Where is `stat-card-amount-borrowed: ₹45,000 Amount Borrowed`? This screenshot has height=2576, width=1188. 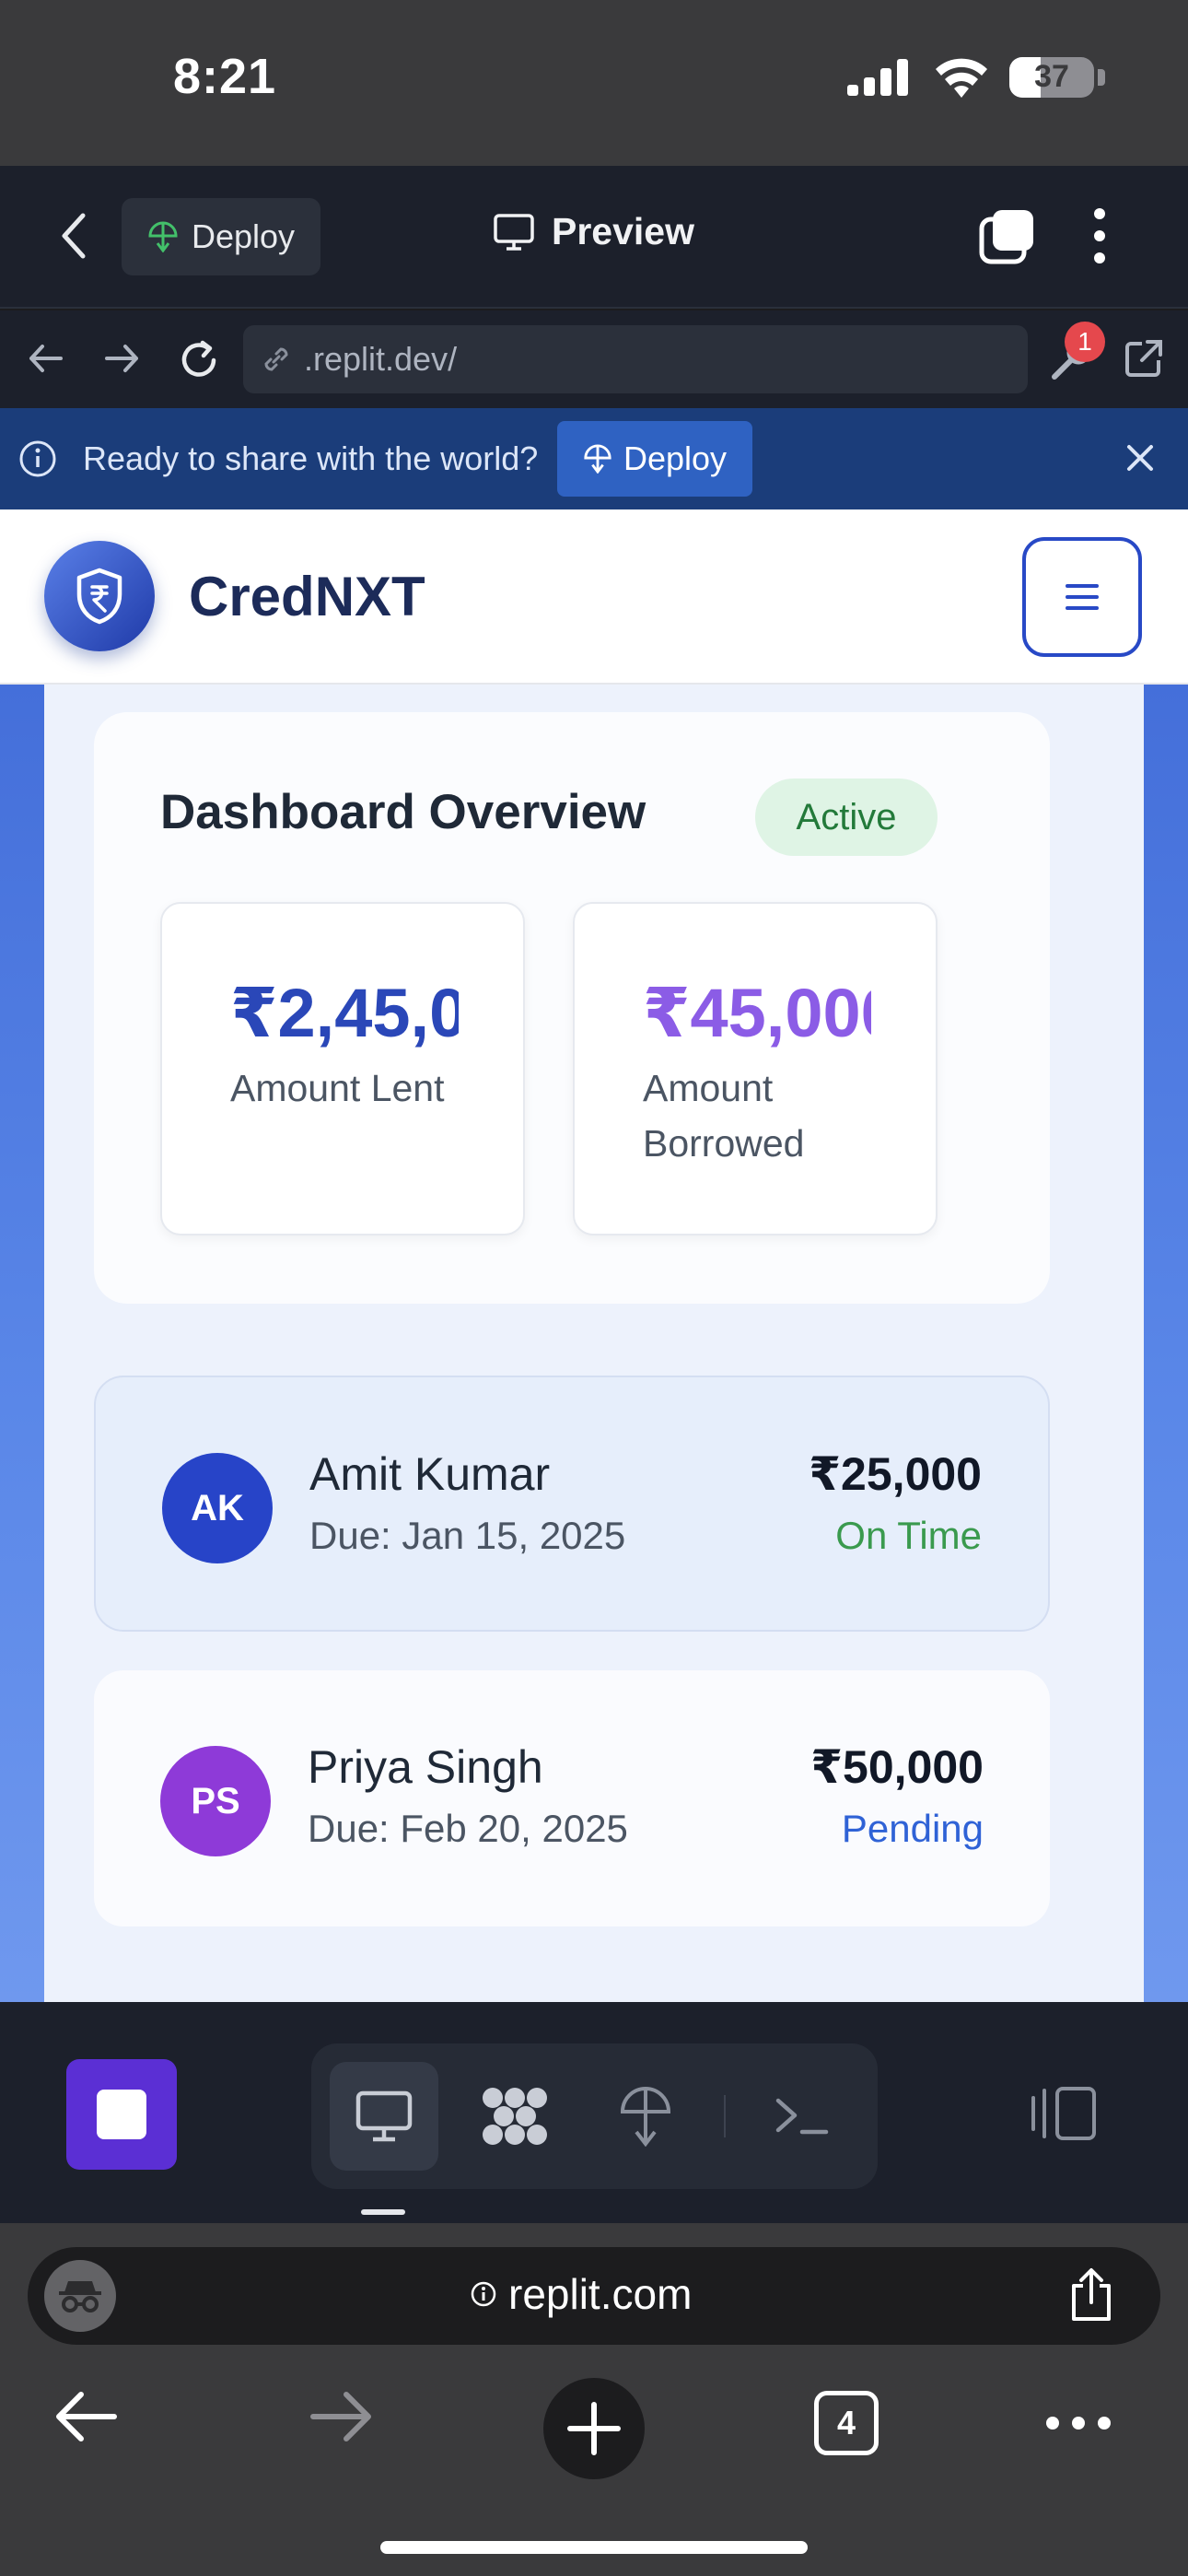
stat-card-amount-borrowed: ₹45,000 Amount Borrowed is located at coordinates (755, 1068).